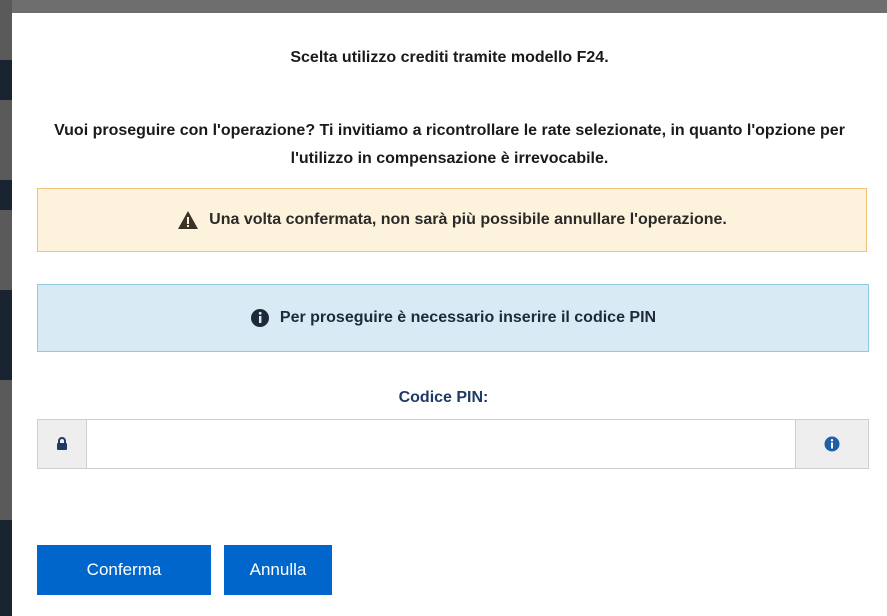  Describe the element at coordinates (443, 397) in the screenshot. I see `pin-label: Codice PIN:` at that location.